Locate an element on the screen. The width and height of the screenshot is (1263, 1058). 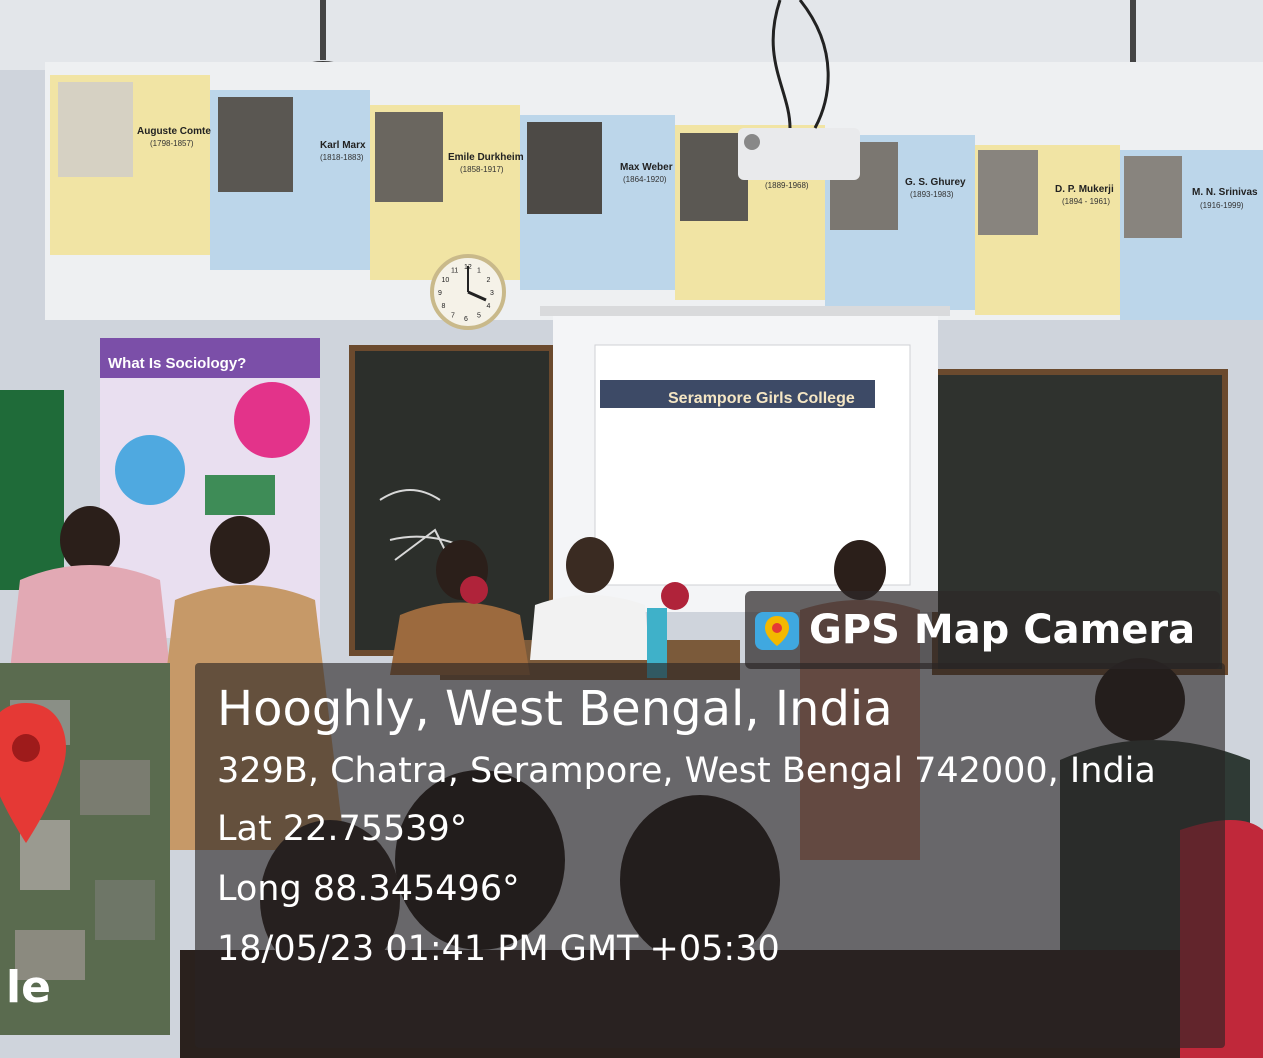
clock-numeral: 7 is located at coordinates (453, 316).